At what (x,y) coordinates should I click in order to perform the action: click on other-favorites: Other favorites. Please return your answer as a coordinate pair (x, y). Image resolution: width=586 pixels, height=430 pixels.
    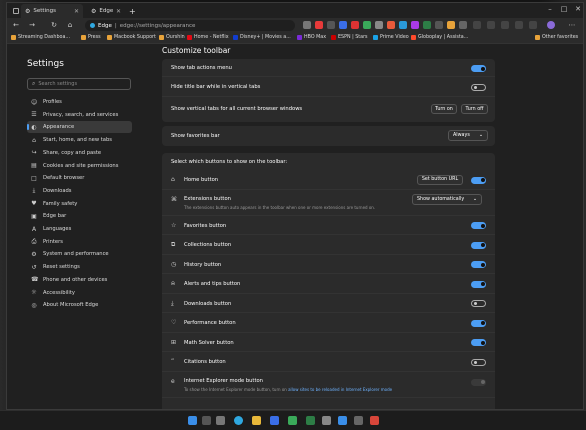
    Looking at the image, I should click on (556, 37).